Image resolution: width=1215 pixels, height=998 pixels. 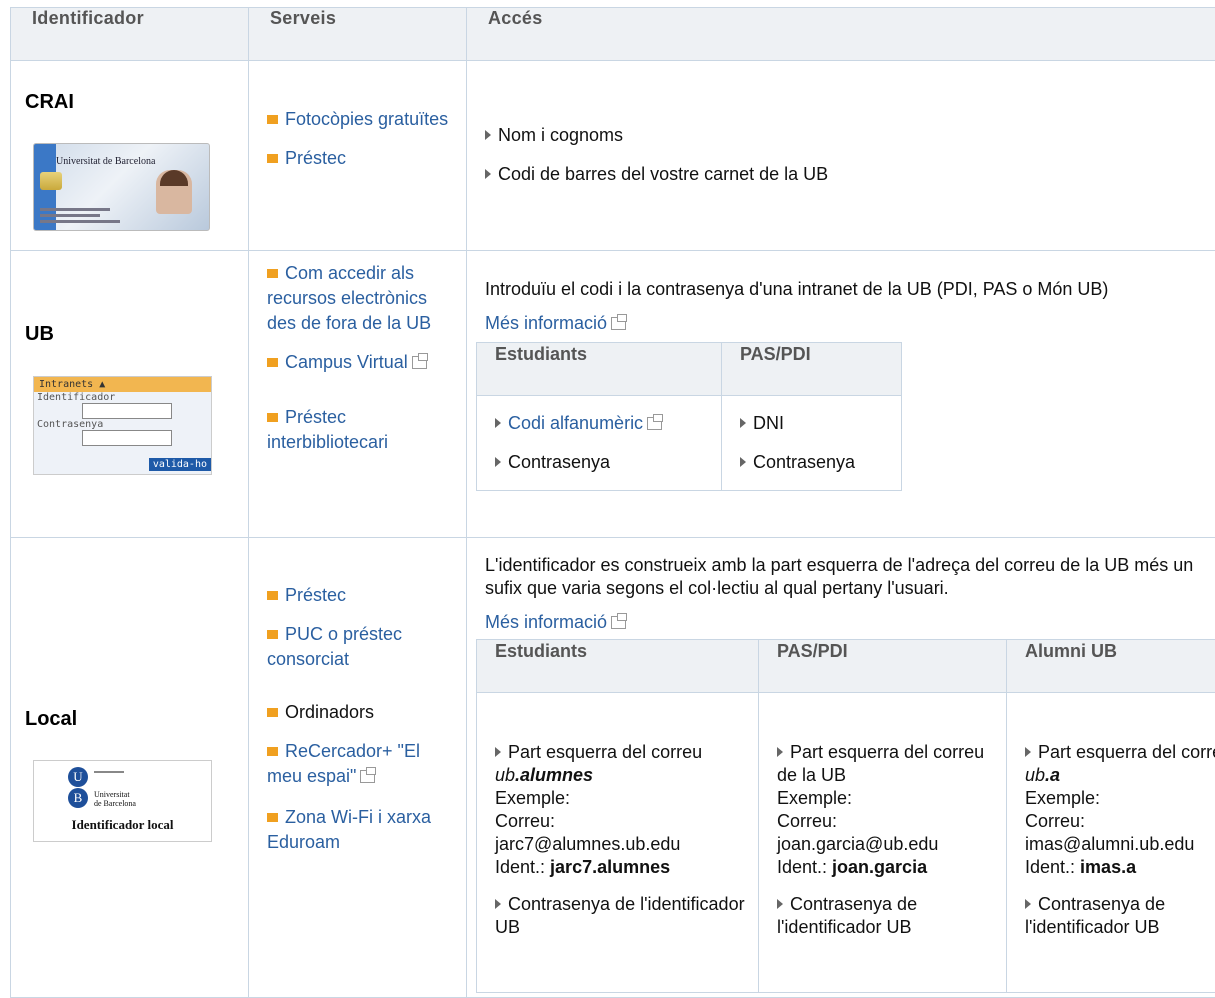 I want to click on crai-id-cell: CRAI Universitat de Barcelona, so click(x=130, y=156).